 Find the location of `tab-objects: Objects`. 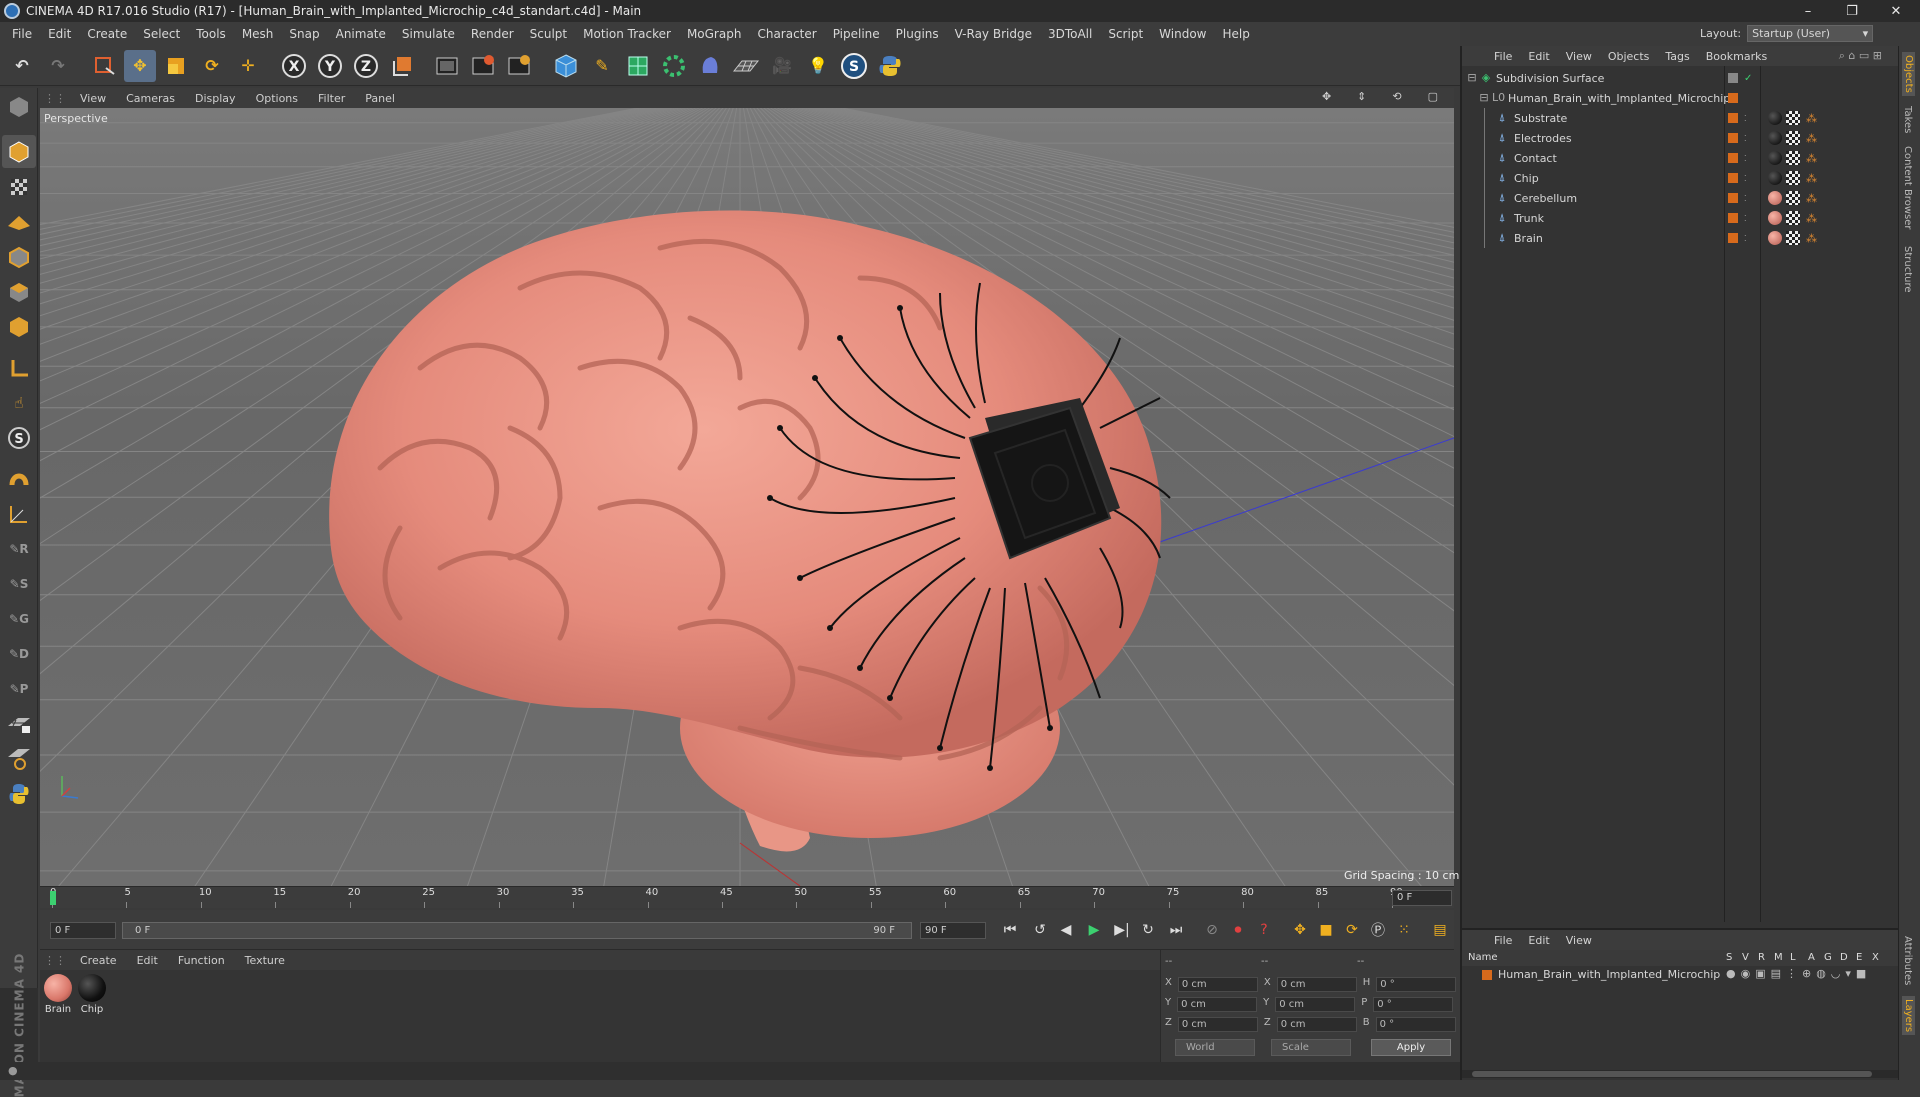

tab-objects: Objects is located at coordinates (1908, 74).